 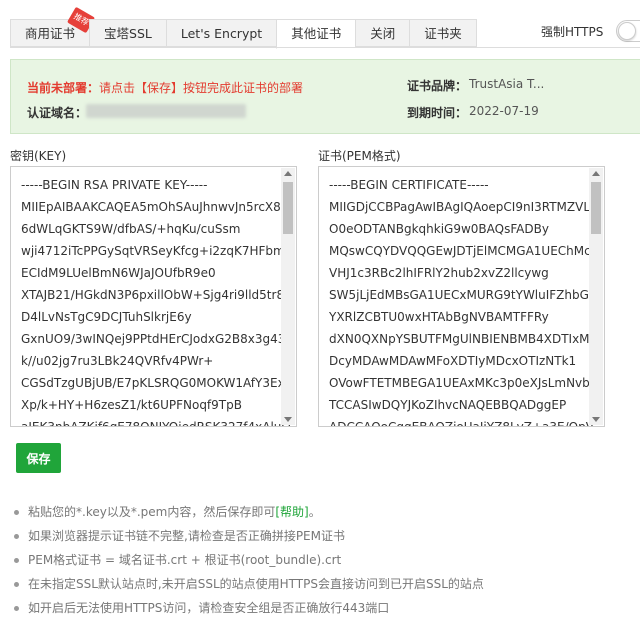 I want to click on save-button: 保存, so click(x=38, y=458).